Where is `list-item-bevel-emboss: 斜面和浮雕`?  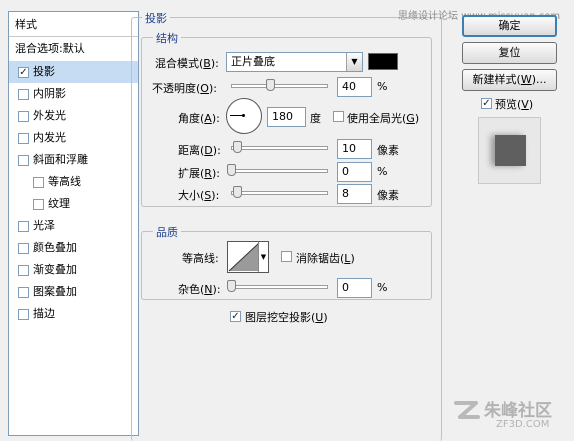
list-item-bevel-emboss: 斜面和浮雕 is located at coordinates (73, 160).